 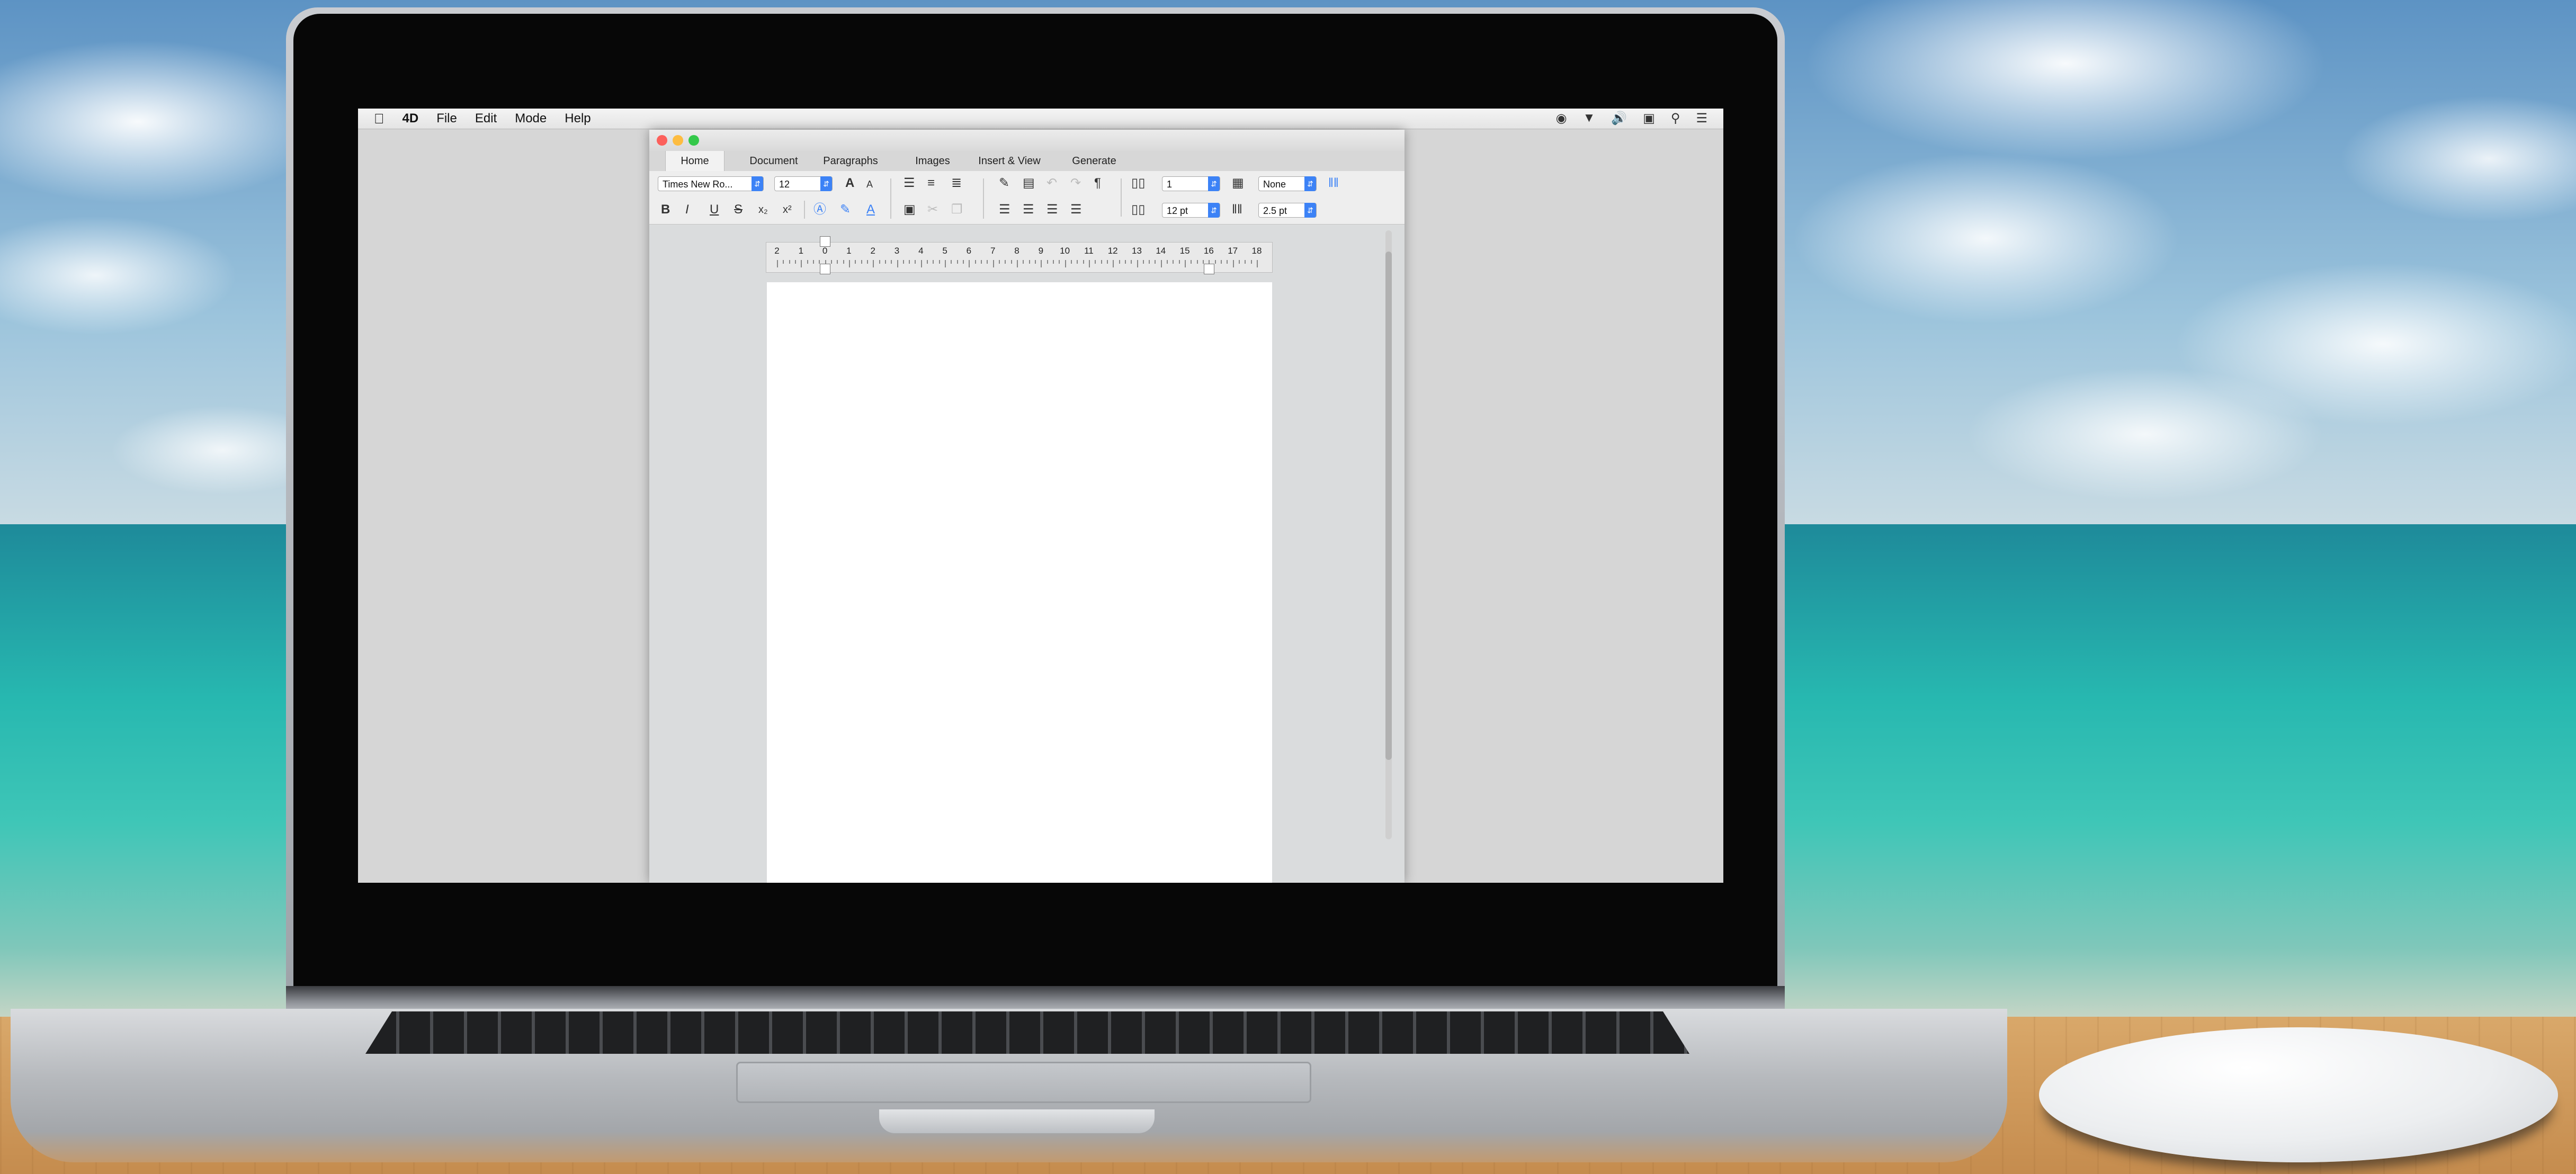 What do you see at coordinates (1051, 183) in the screenshot?
I see `undo-icon: ↶` at bounding box center [1051, 183].